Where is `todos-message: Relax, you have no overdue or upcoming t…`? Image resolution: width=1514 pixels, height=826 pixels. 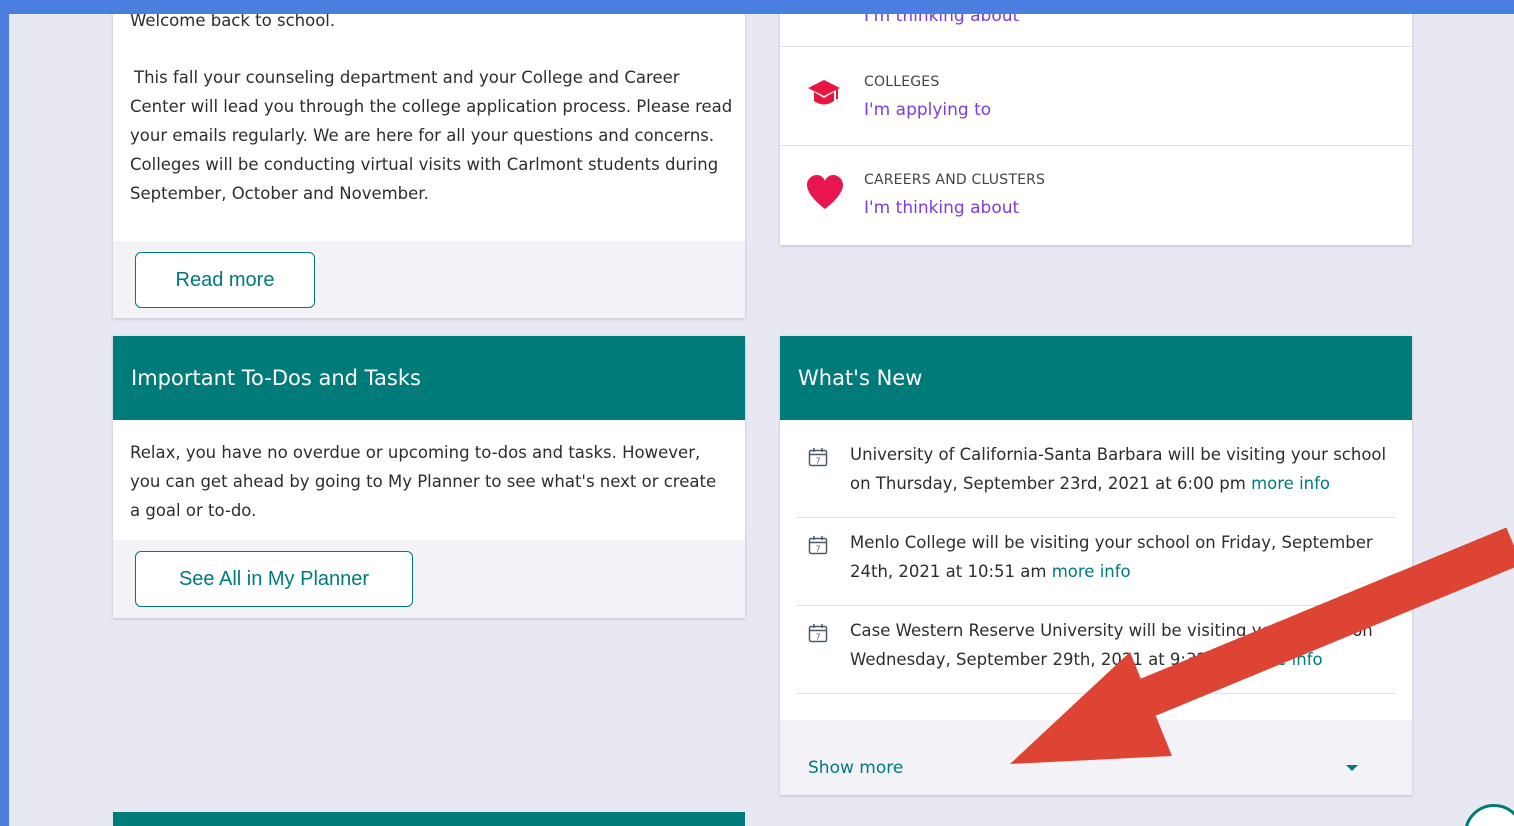 todos-message: Relax, you have no overdue or upcoming t… is located at coordinates (423, 481).